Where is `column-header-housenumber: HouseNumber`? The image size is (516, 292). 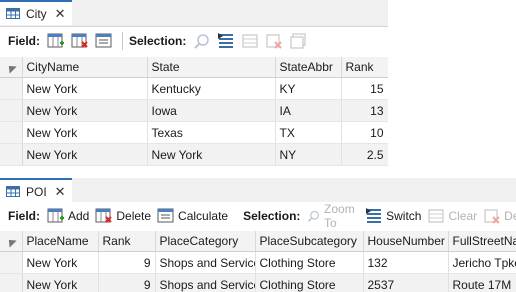
column-header-housenumber: HouseNumber is located at coordinates (406, 241).